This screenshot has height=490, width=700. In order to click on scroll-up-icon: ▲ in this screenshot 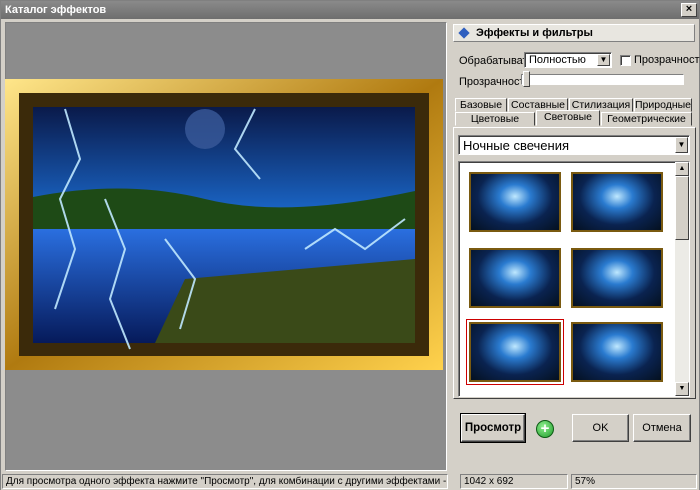, I will do `click(682, 169)`.